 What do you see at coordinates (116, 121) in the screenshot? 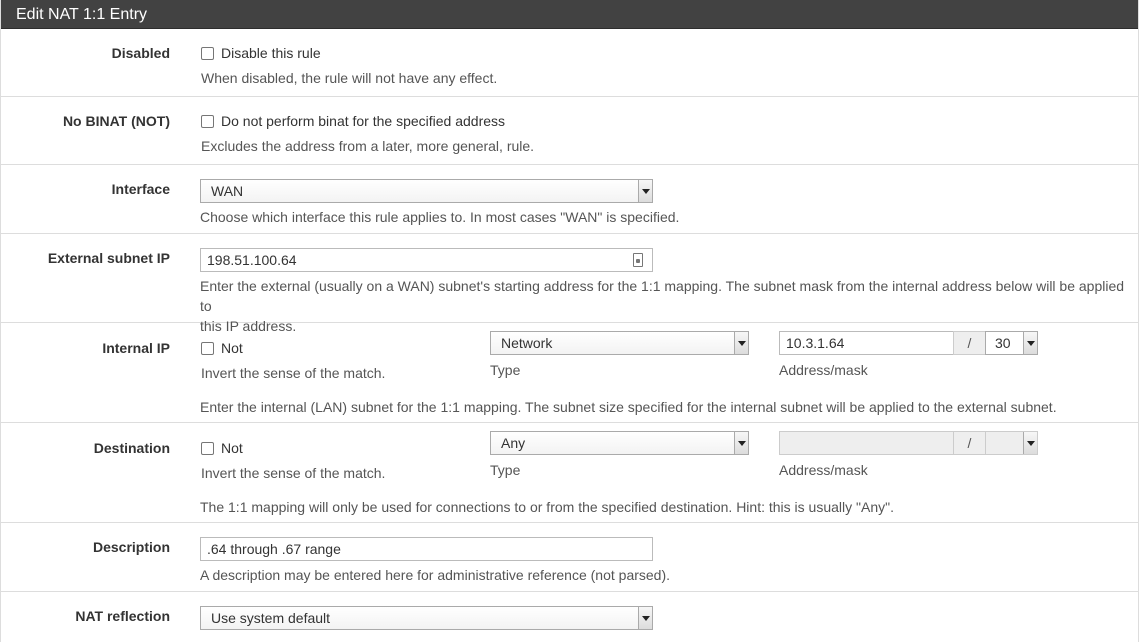
I see `nobinat-label: No BINAT (NOT)` at bounding box center [116, 121].